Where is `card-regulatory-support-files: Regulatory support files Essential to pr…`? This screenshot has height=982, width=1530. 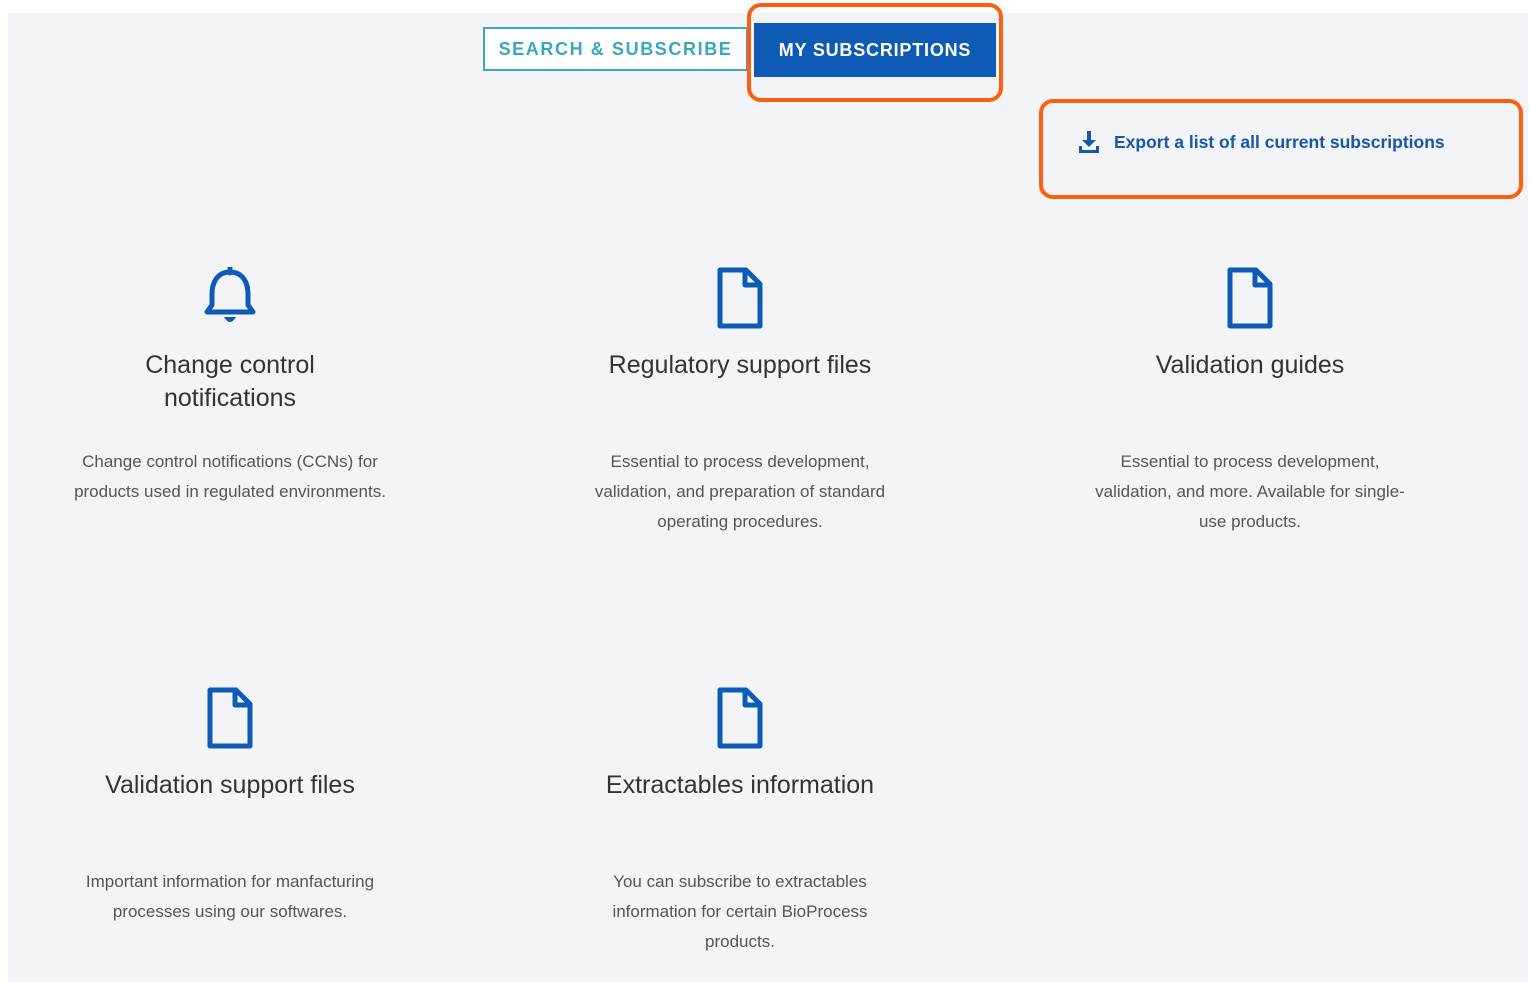
card-regulatory-support-files: Regulatory support files Essential to pr… is located at coordinates (740, 402).